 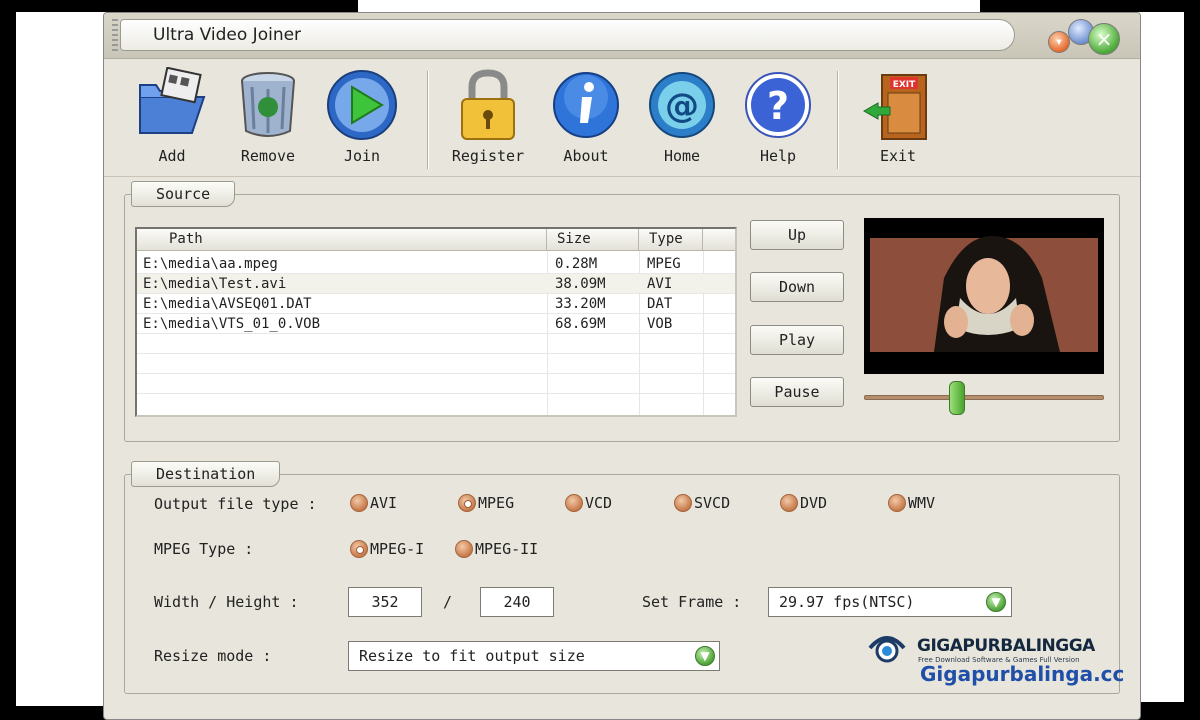 I want to click on row-size: 38.09M, so click(x=580, y=284).